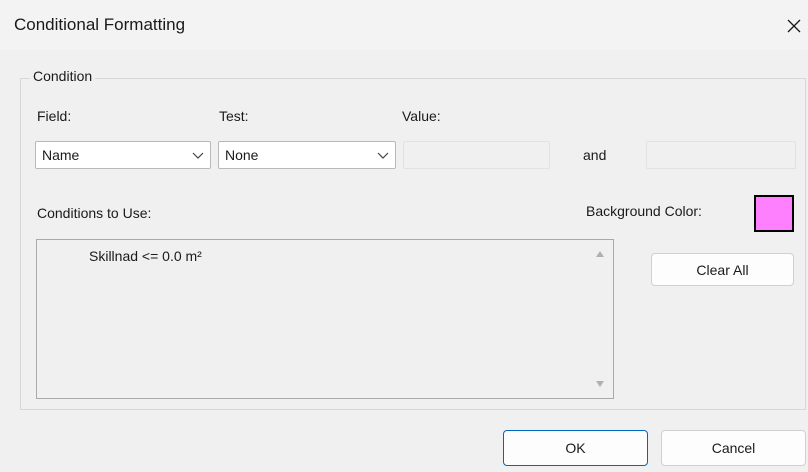  I want to click on value-label: Value:, so click(421, 116).